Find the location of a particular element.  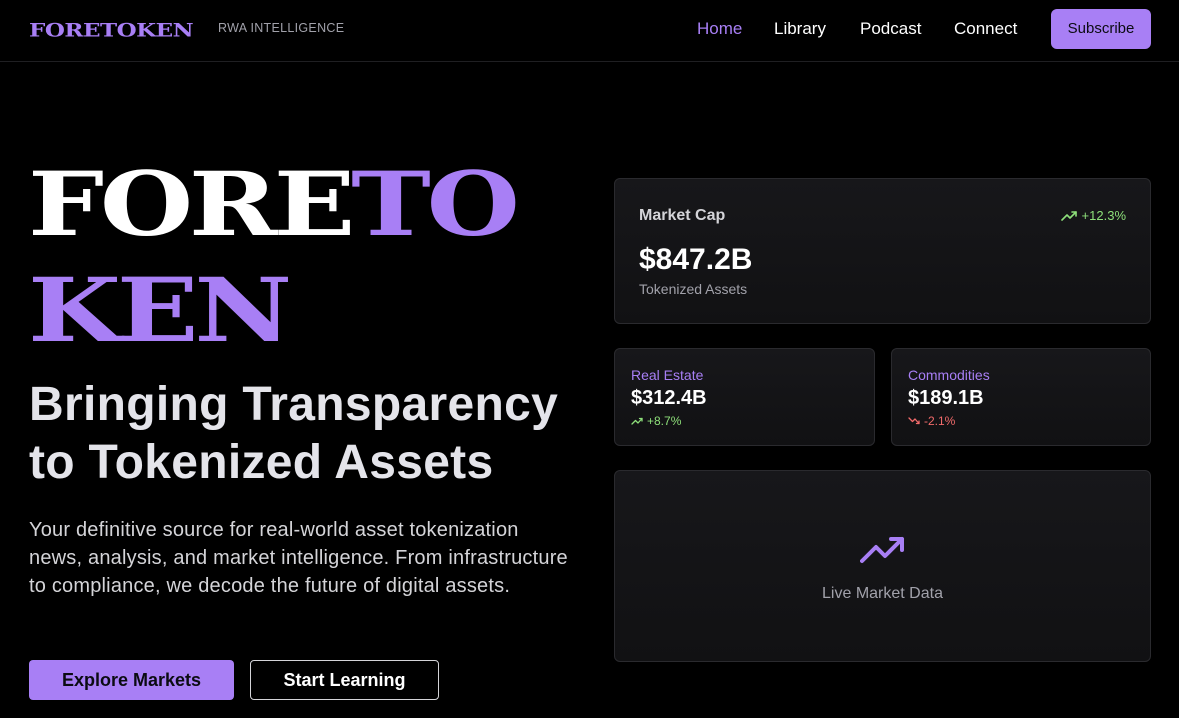

nav-link-connect: Connect is located at coordinates (985, 29).